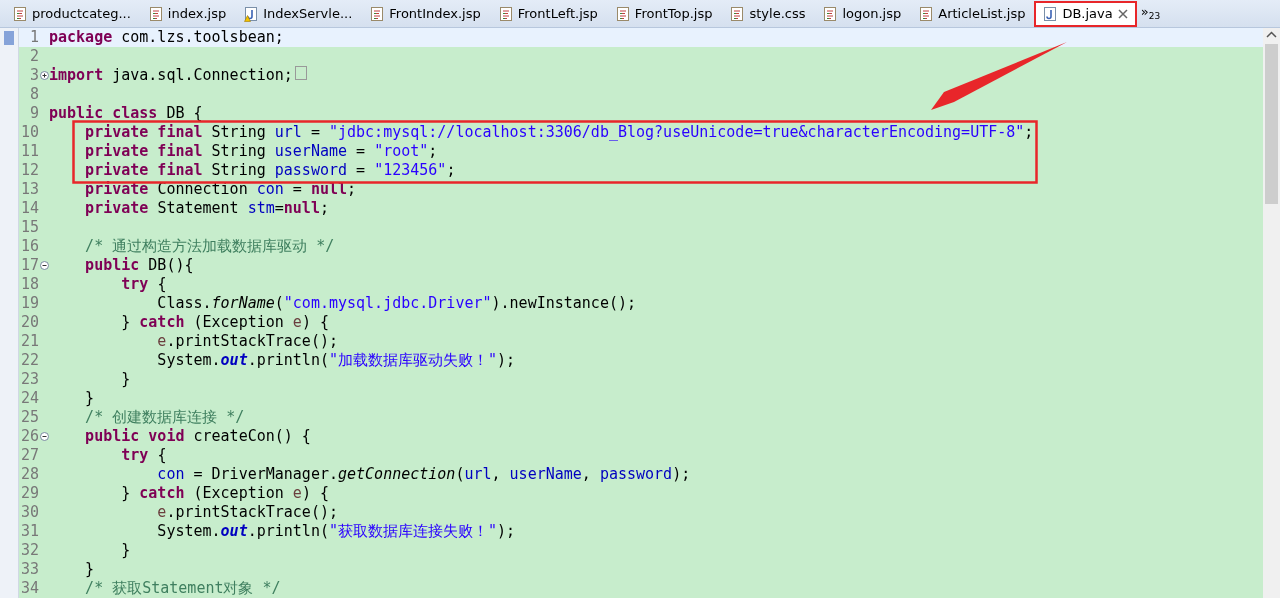 This screenshot has height=598, width=1280. What do you see at coordinates (425, 13) in the screenshot?
I see `editor-tab: FrontIndex.jsp` at bounding box center [425, 13].